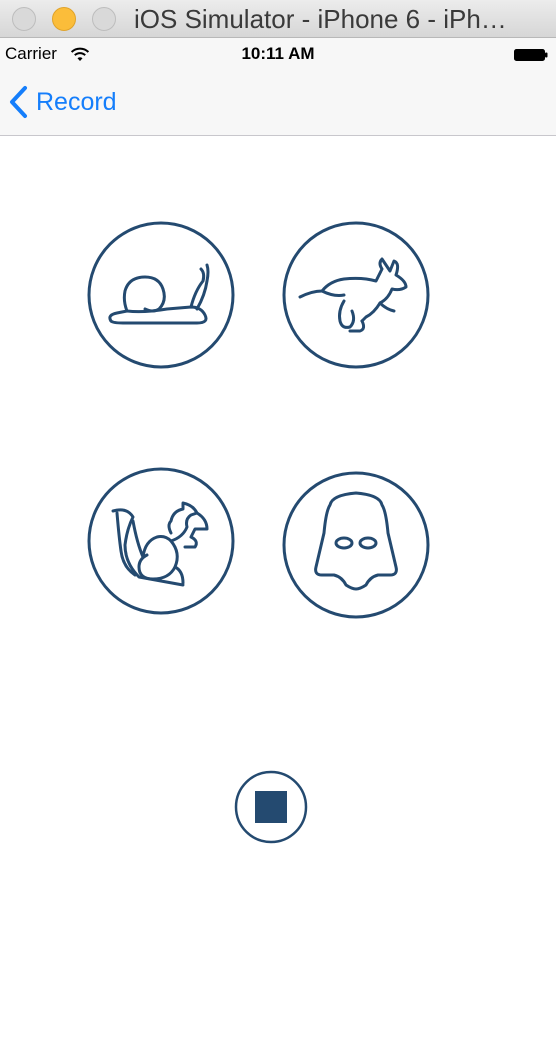 The height and width of the screenshot is (1040, 556). I want to click on status-bar: Carrier 10:11 AM, so click(278, 54).